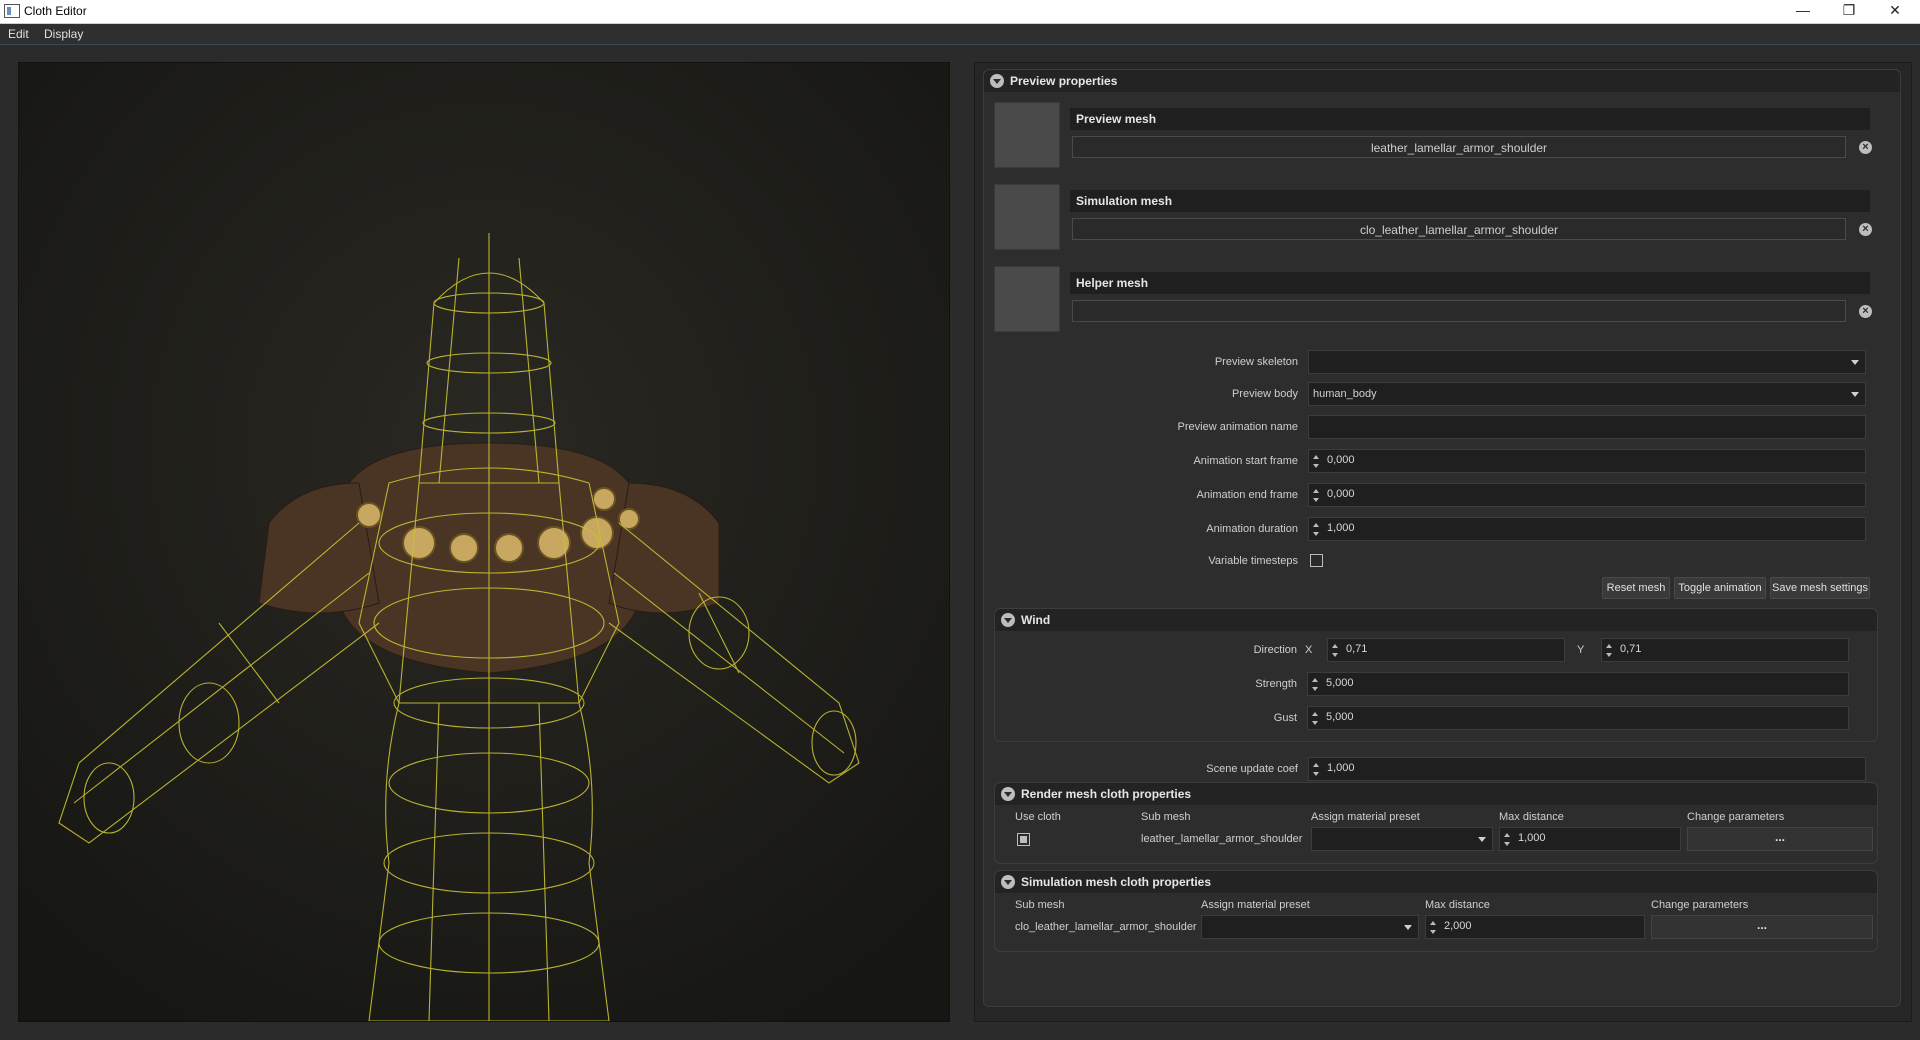  I want to click on col-max-distance: Max distance, so click(1531, 817).